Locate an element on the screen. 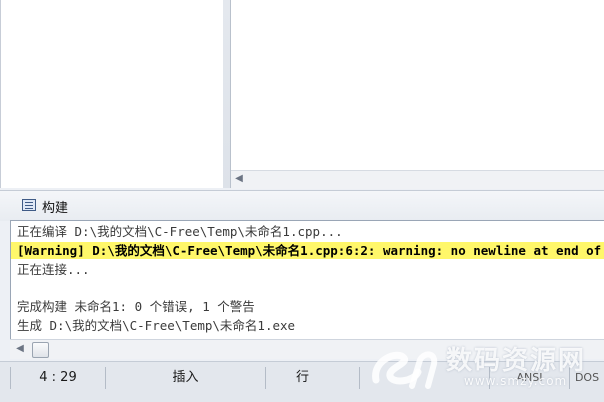 Image resolution: width=604 pixels, height=402 pixels. status-bar: 4 : 29 插入 行 ANSI DOS is located at coordinates (302, 381).